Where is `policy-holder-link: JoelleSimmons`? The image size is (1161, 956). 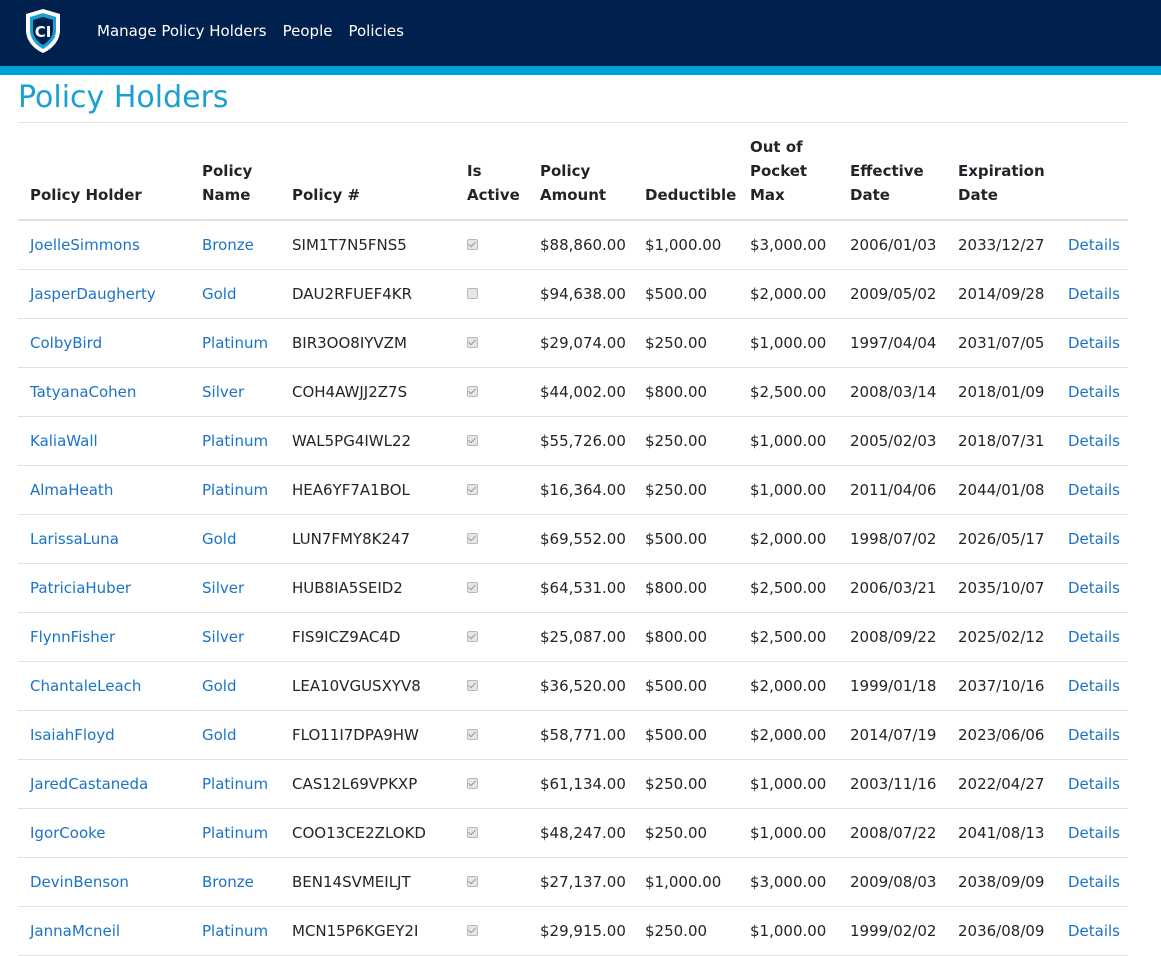 policy-holder-link: JoelleSimmons is located at coordinates (85, 245).